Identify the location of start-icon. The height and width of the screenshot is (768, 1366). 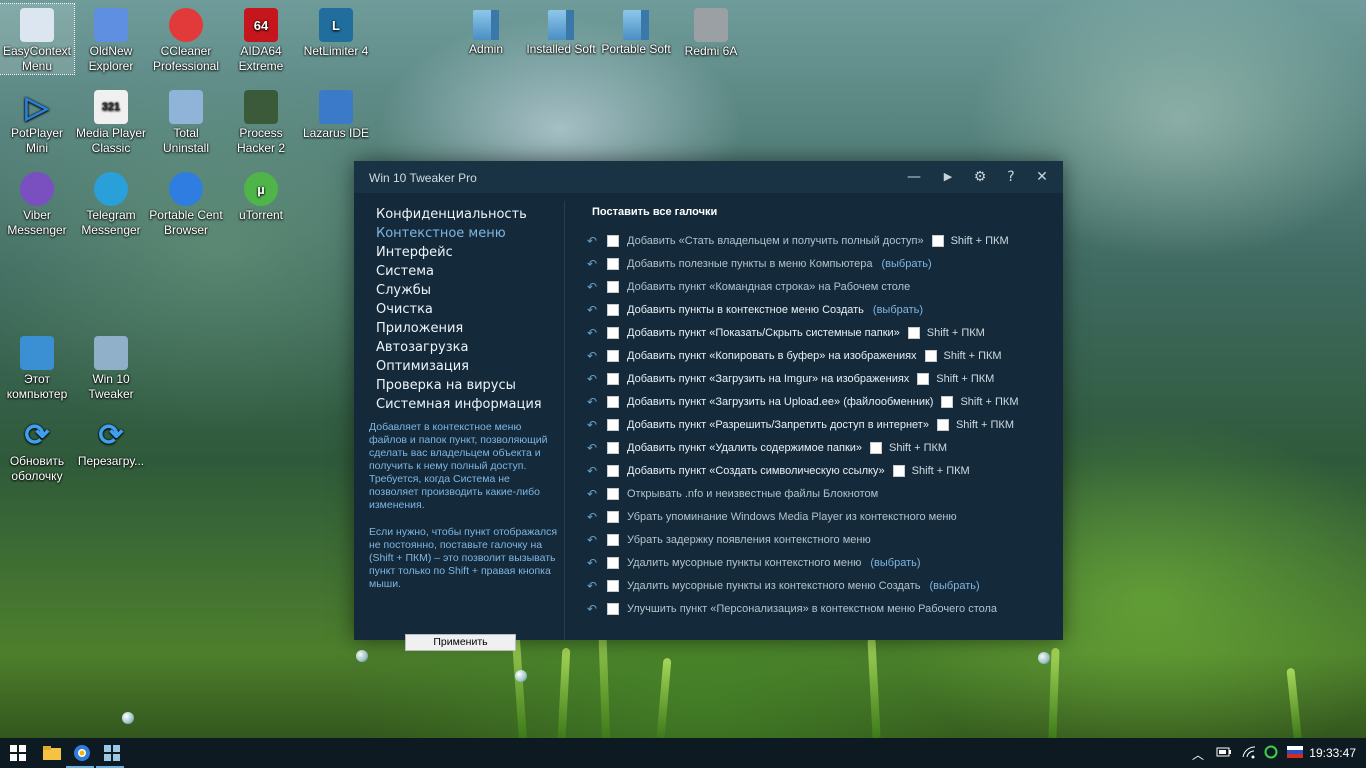
(18, 753).